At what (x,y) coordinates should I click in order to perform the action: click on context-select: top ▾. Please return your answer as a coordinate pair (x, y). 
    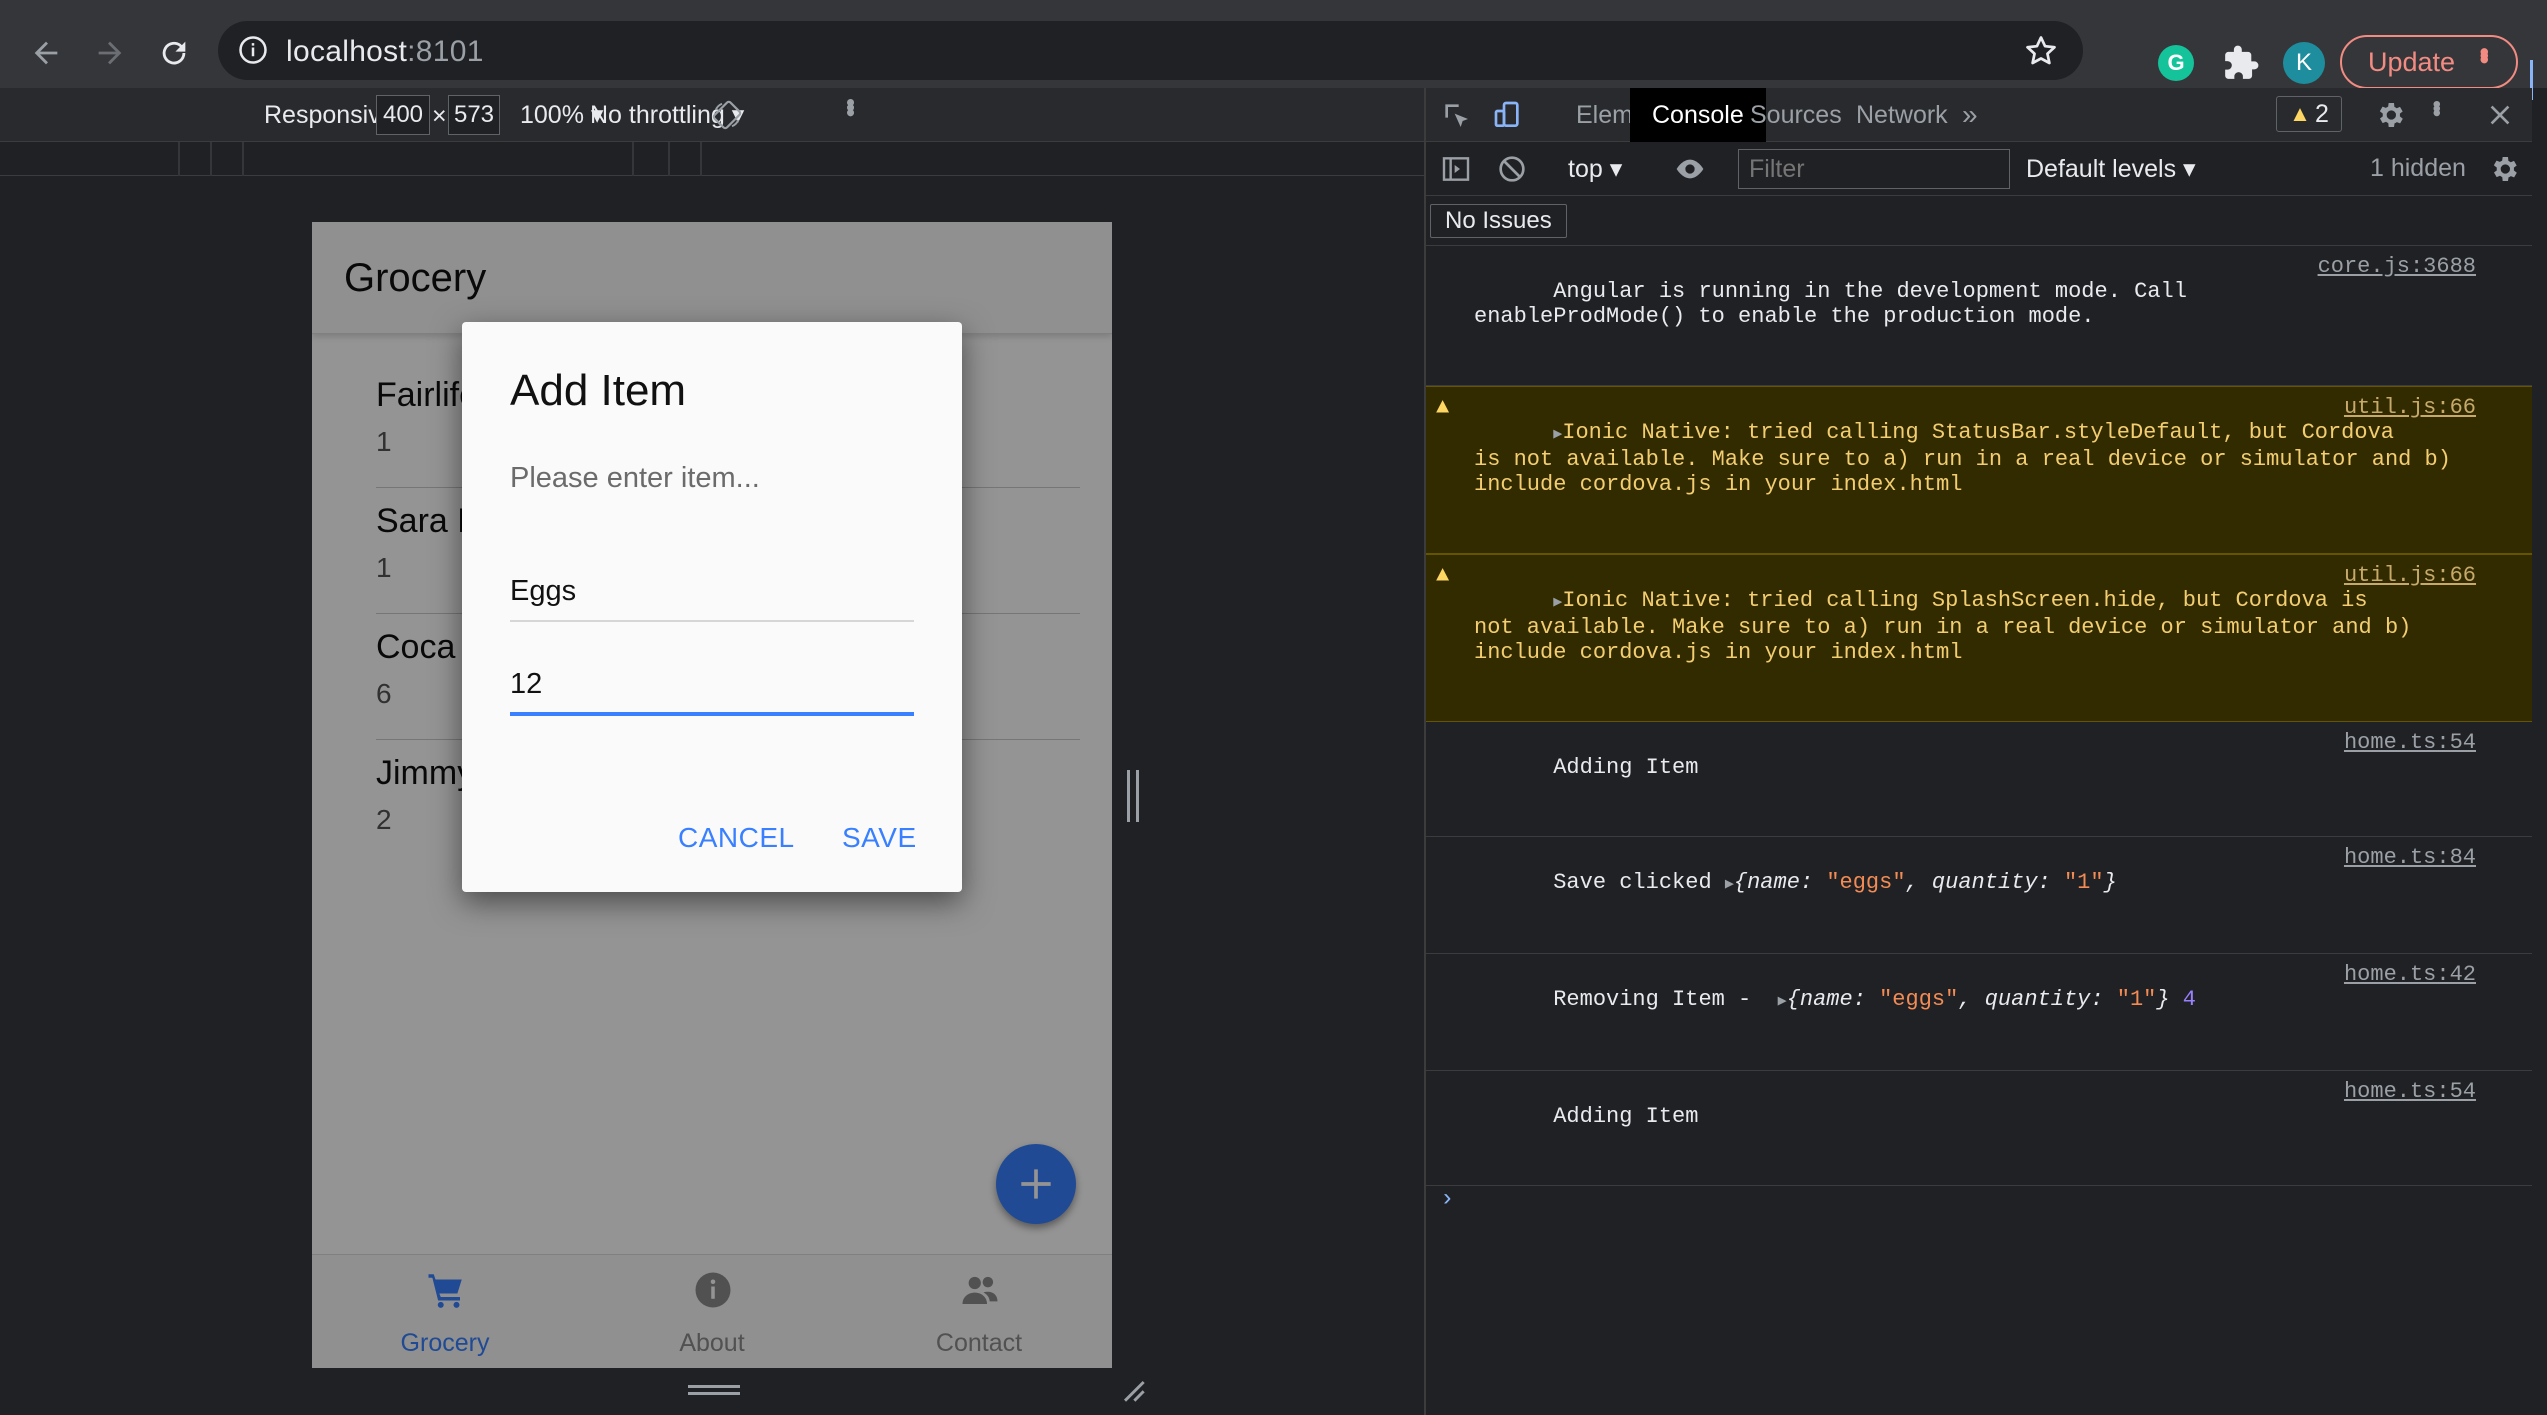
    Looking at the image, I should click on (1595, 169).